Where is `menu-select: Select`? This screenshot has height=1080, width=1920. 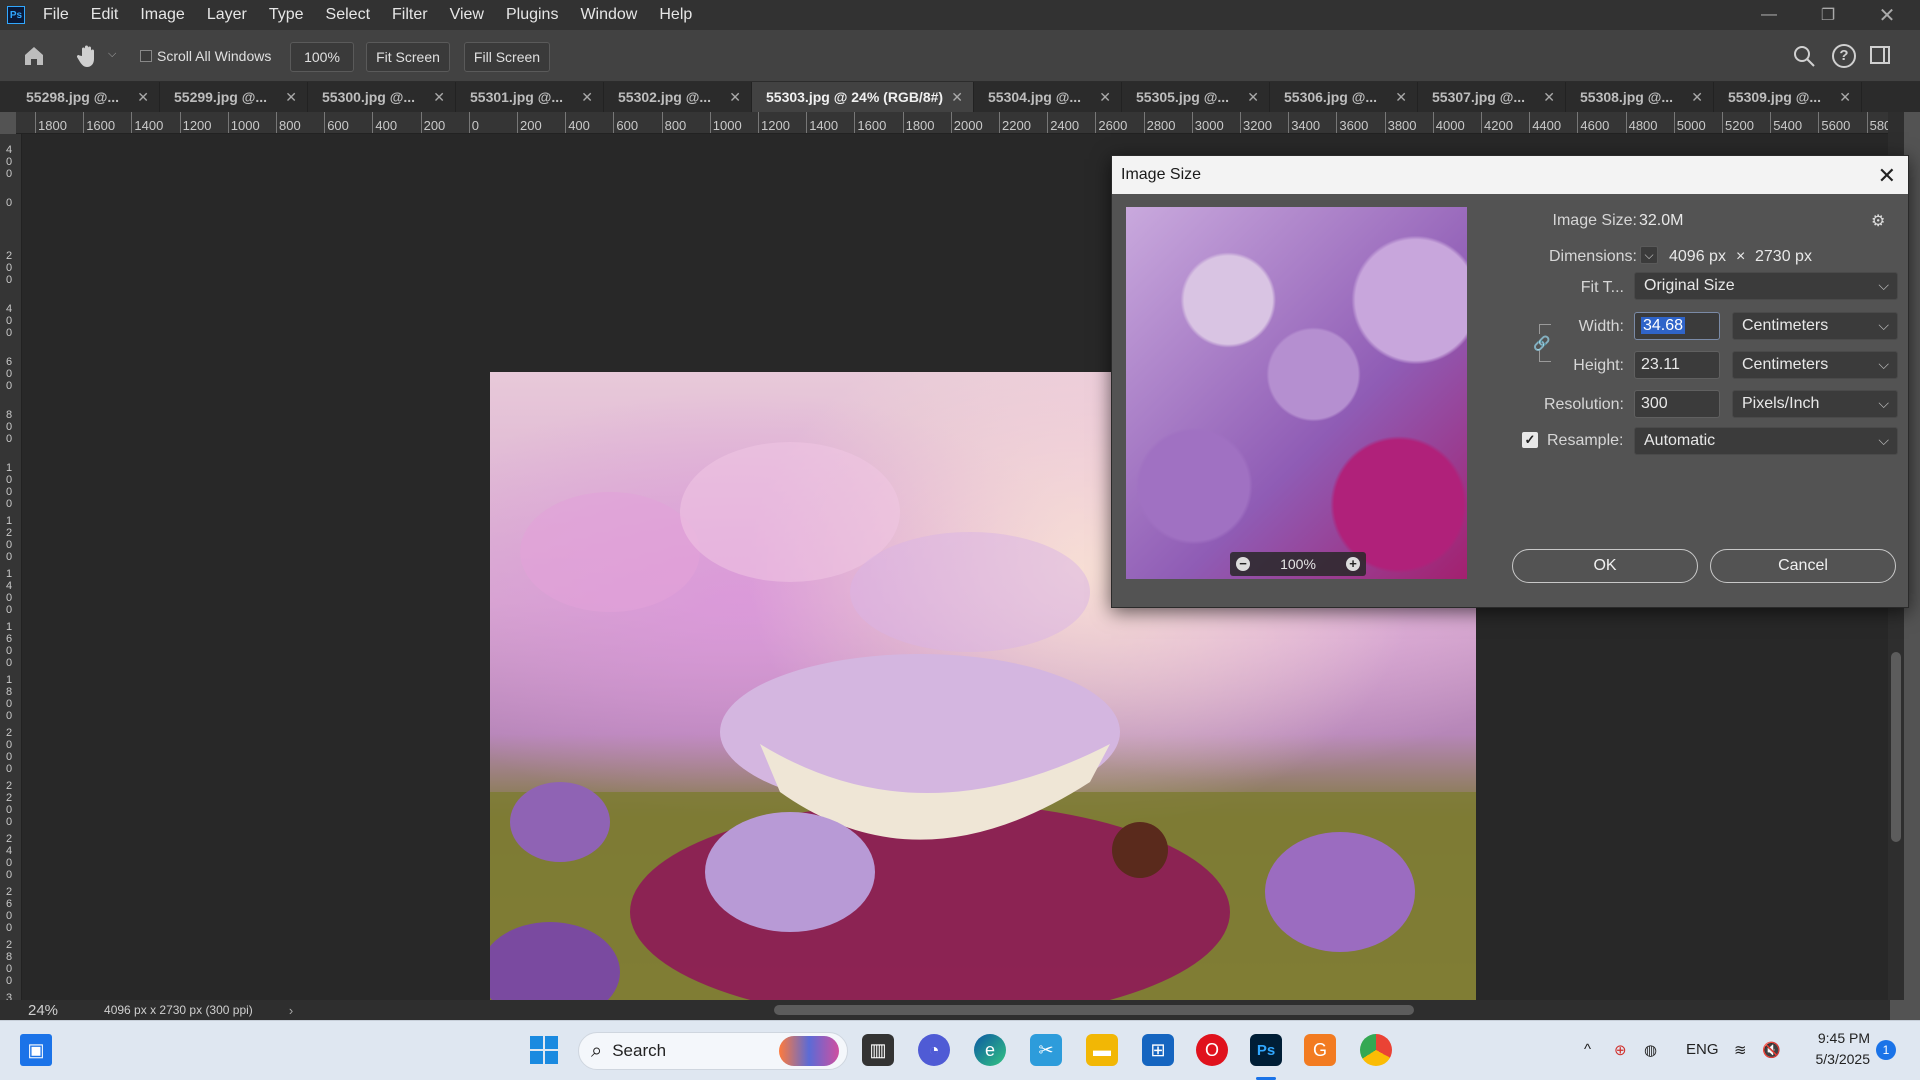
menu-select: Select is located at coordinates (348, 15).